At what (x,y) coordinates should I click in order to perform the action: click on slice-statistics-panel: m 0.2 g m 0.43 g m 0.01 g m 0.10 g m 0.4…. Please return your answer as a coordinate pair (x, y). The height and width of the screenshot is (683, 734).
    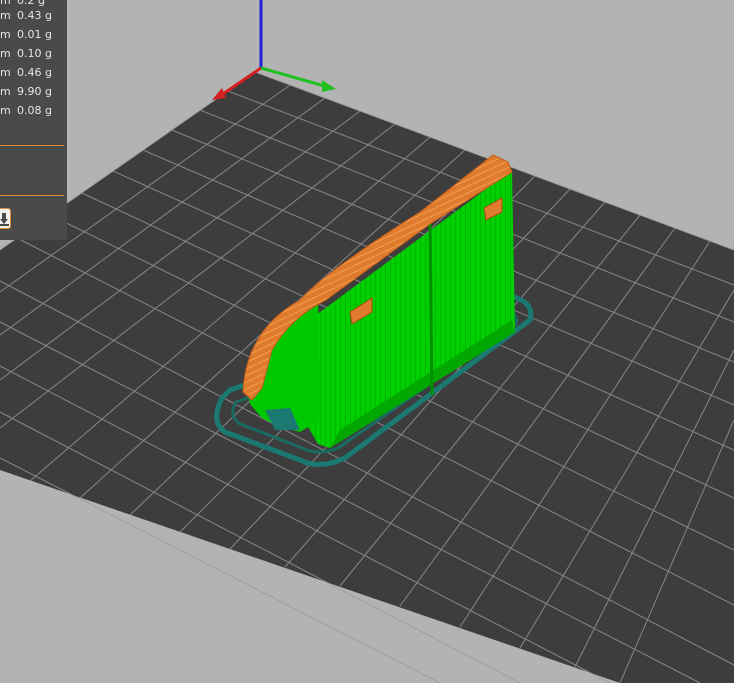
    Looking at the image, I should click on (33, 120).